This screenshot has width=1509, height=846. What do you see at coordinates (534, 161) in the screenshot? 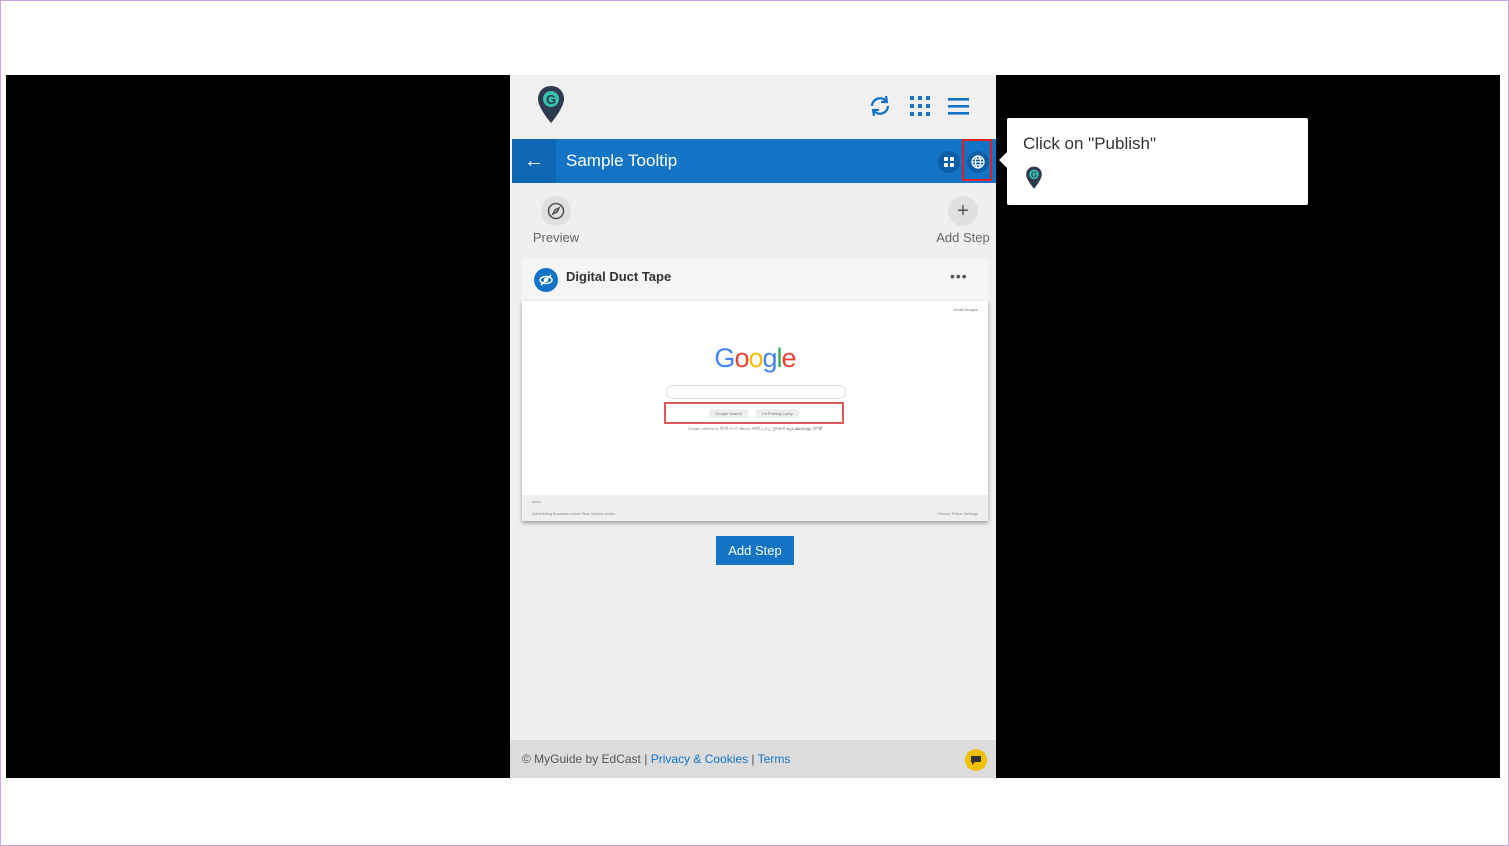
I see `arrow-left-icon: ←` at bounding box center [534, 161].